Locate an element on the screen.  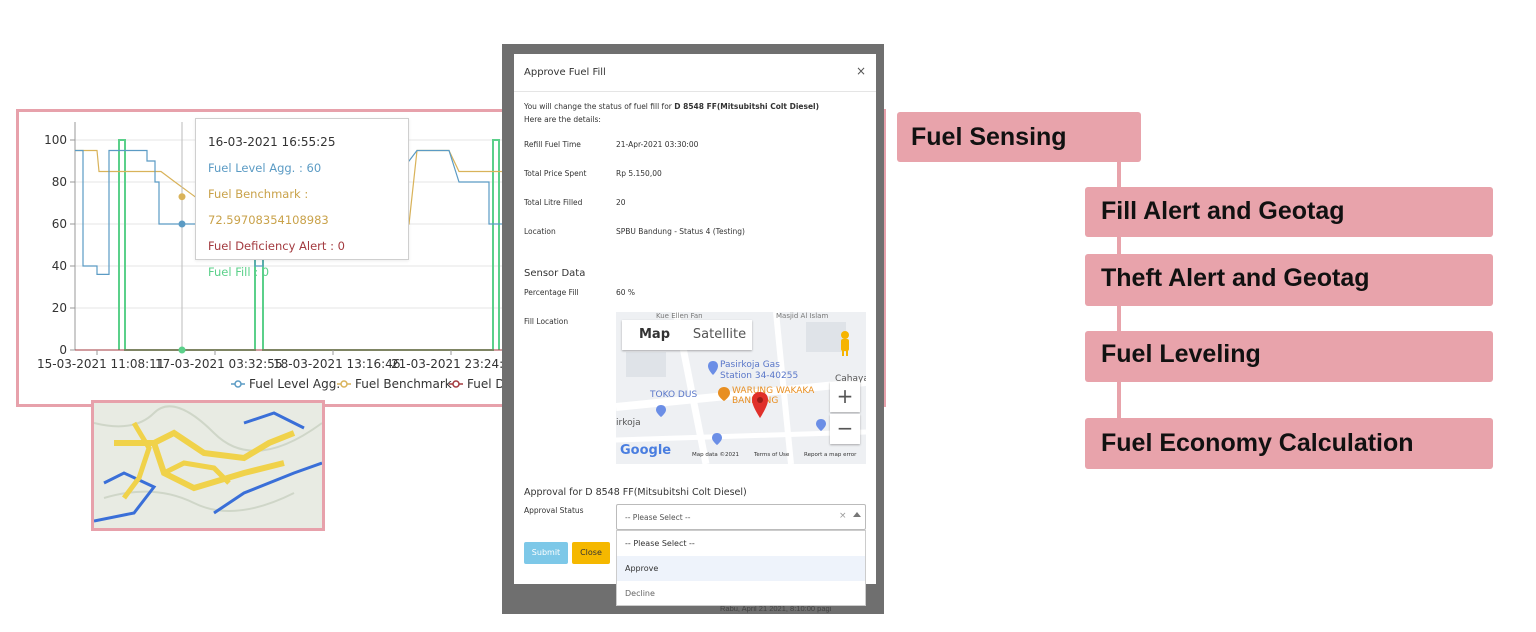
legend-label: Fuel Benchmark is located at coordinates (403, 384).